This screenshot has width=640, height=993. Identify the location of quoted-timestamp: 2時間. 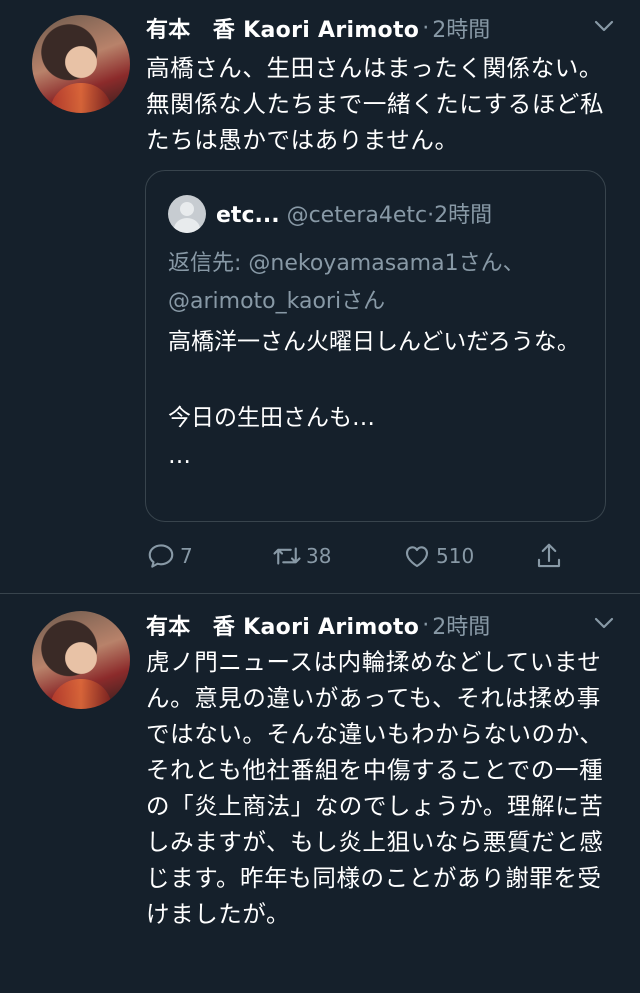
(463, 215).